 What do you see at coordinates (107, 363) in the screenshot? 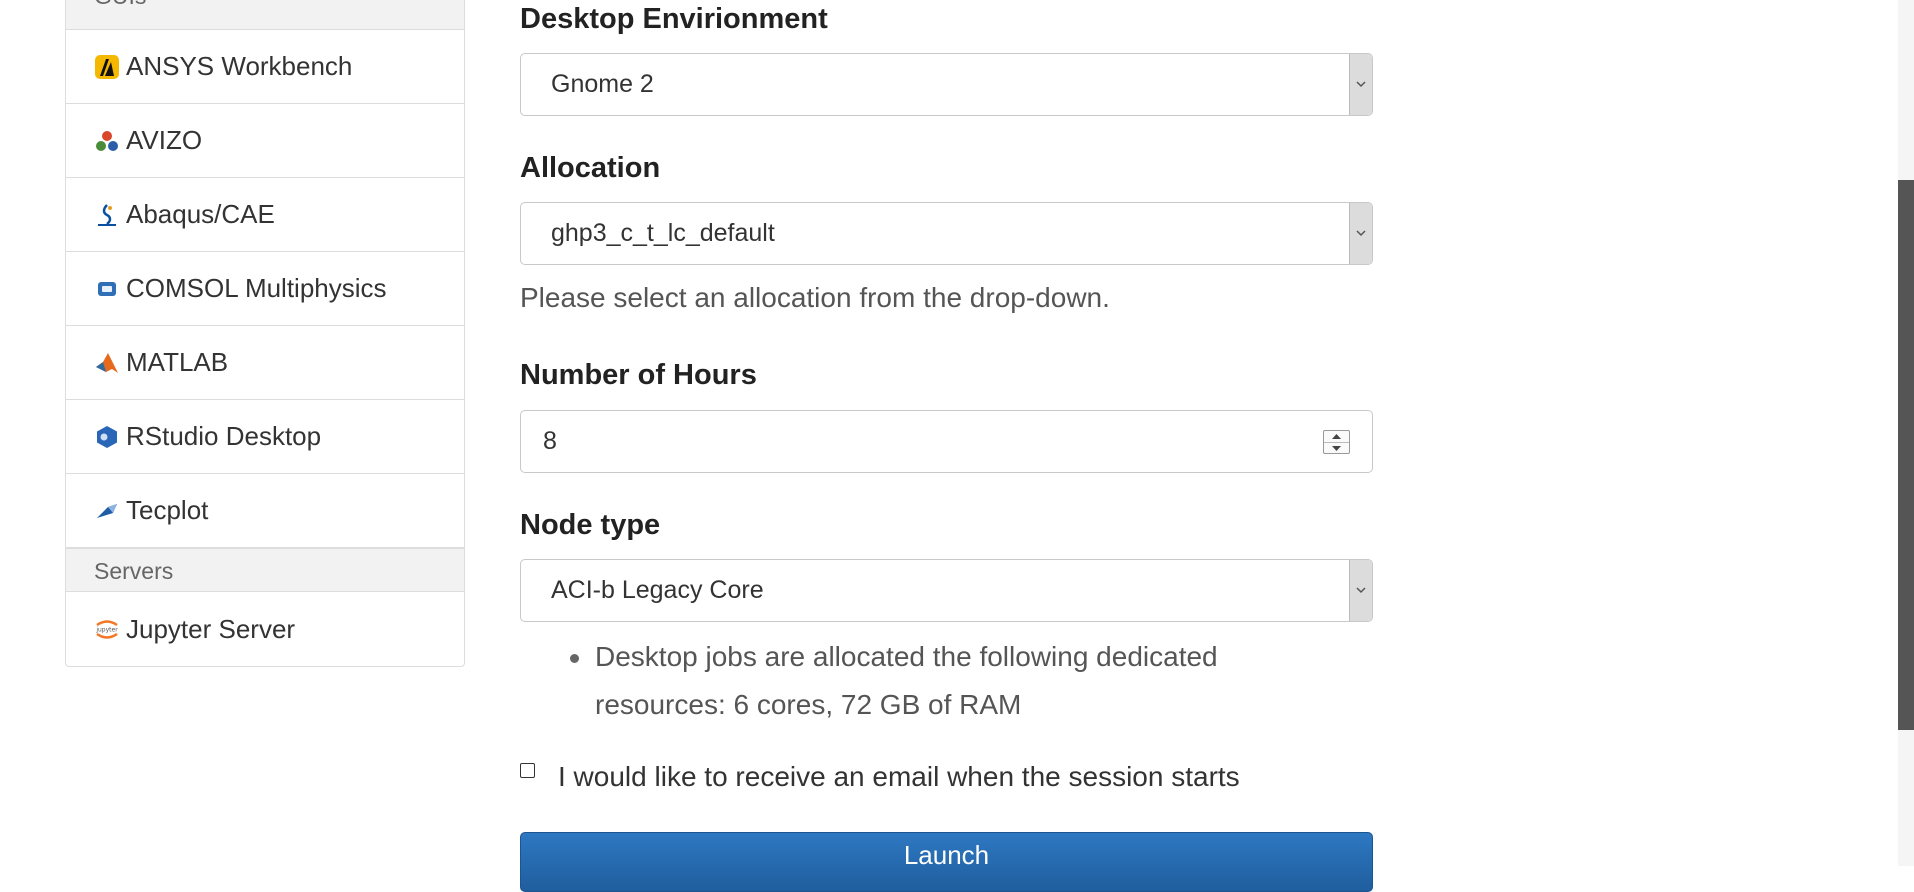
I see `matlab-icon` at bounding box center [107, 363].